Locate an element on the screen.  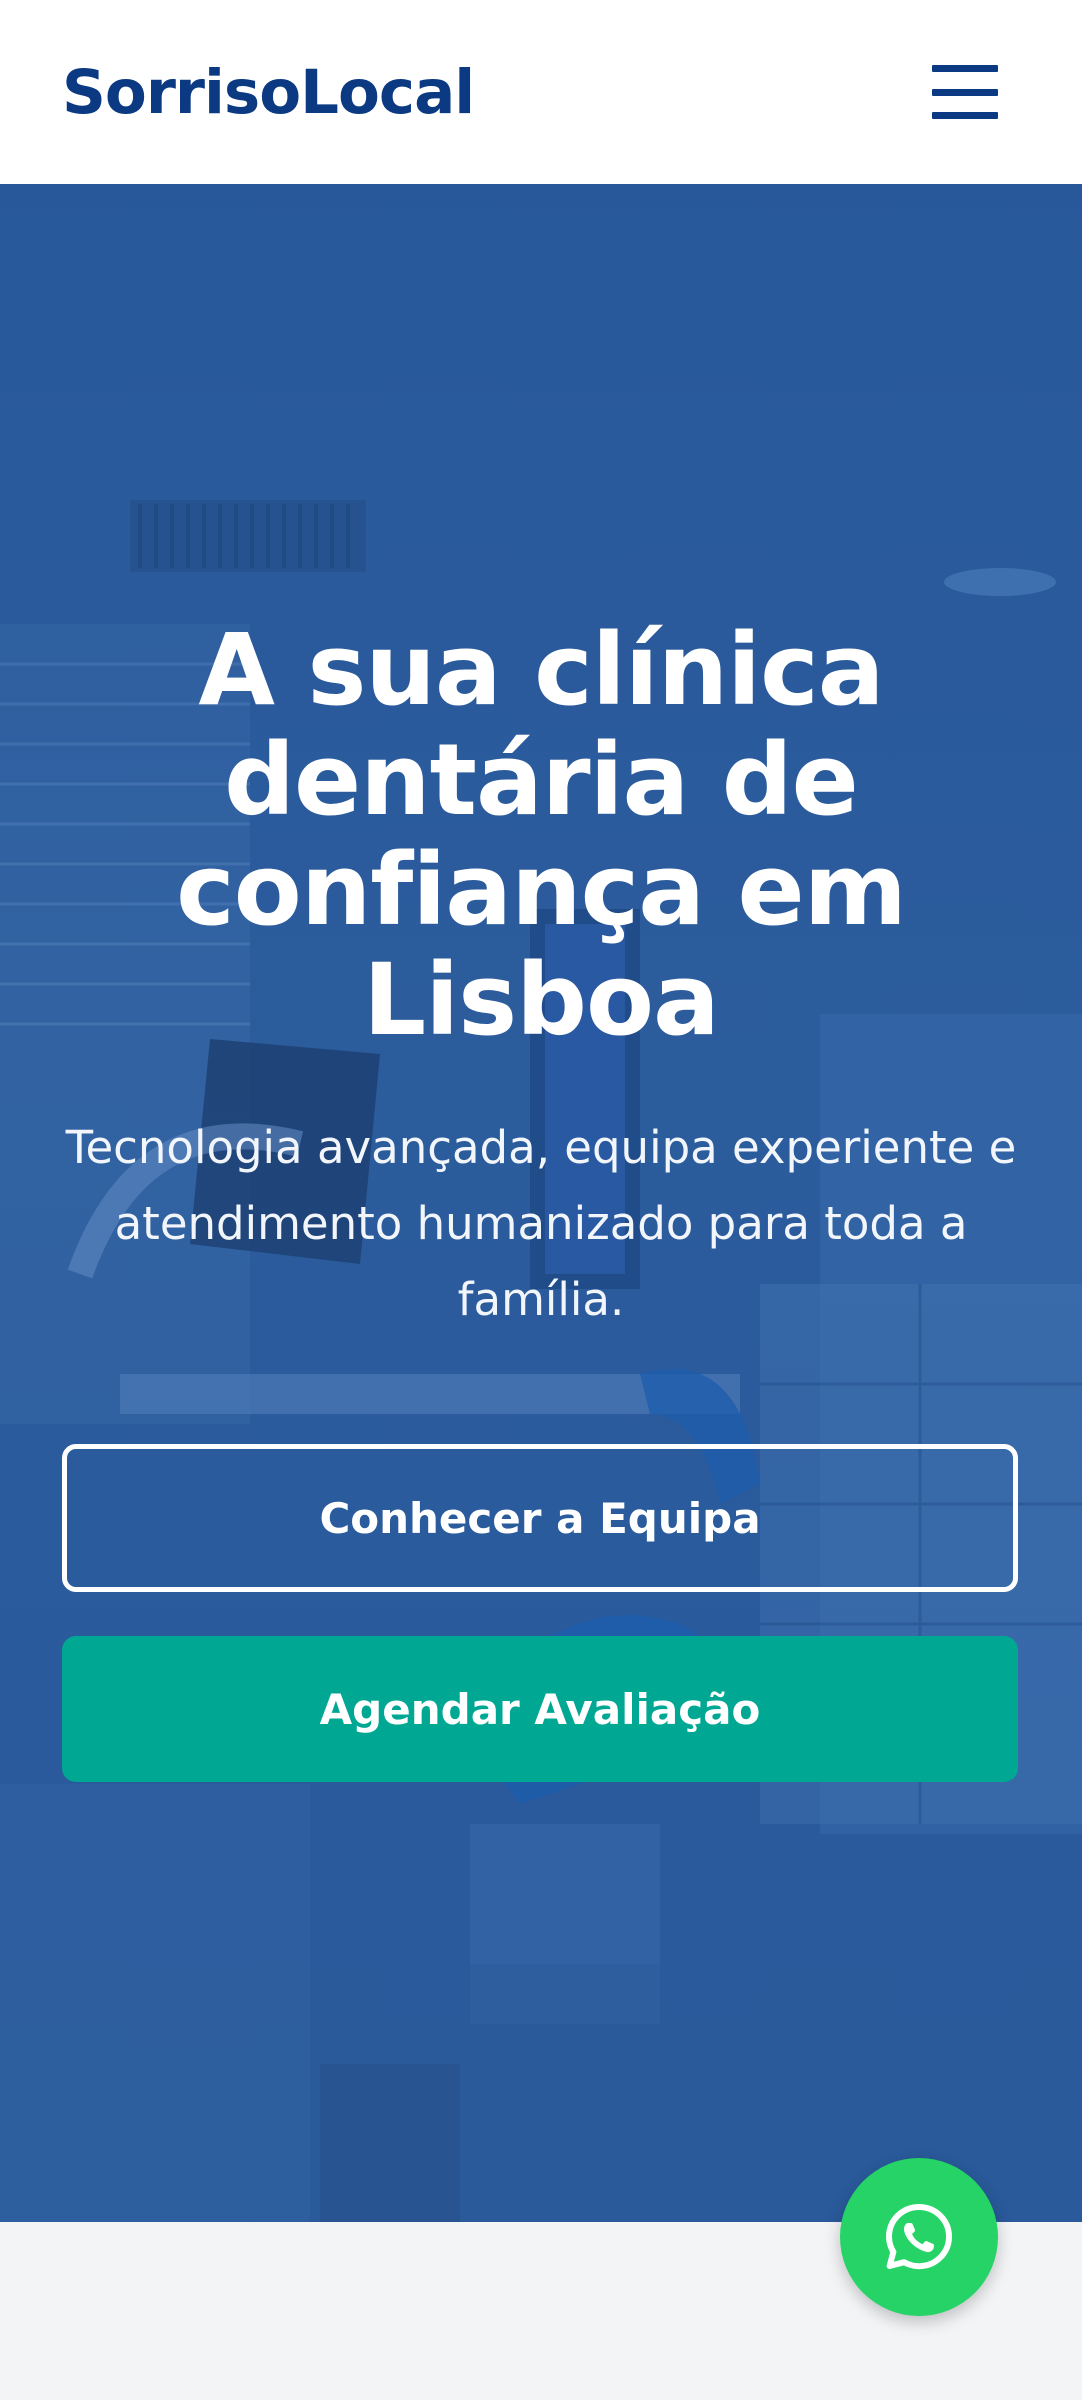
whatsapp-button is located at coordinates (919, 2237).